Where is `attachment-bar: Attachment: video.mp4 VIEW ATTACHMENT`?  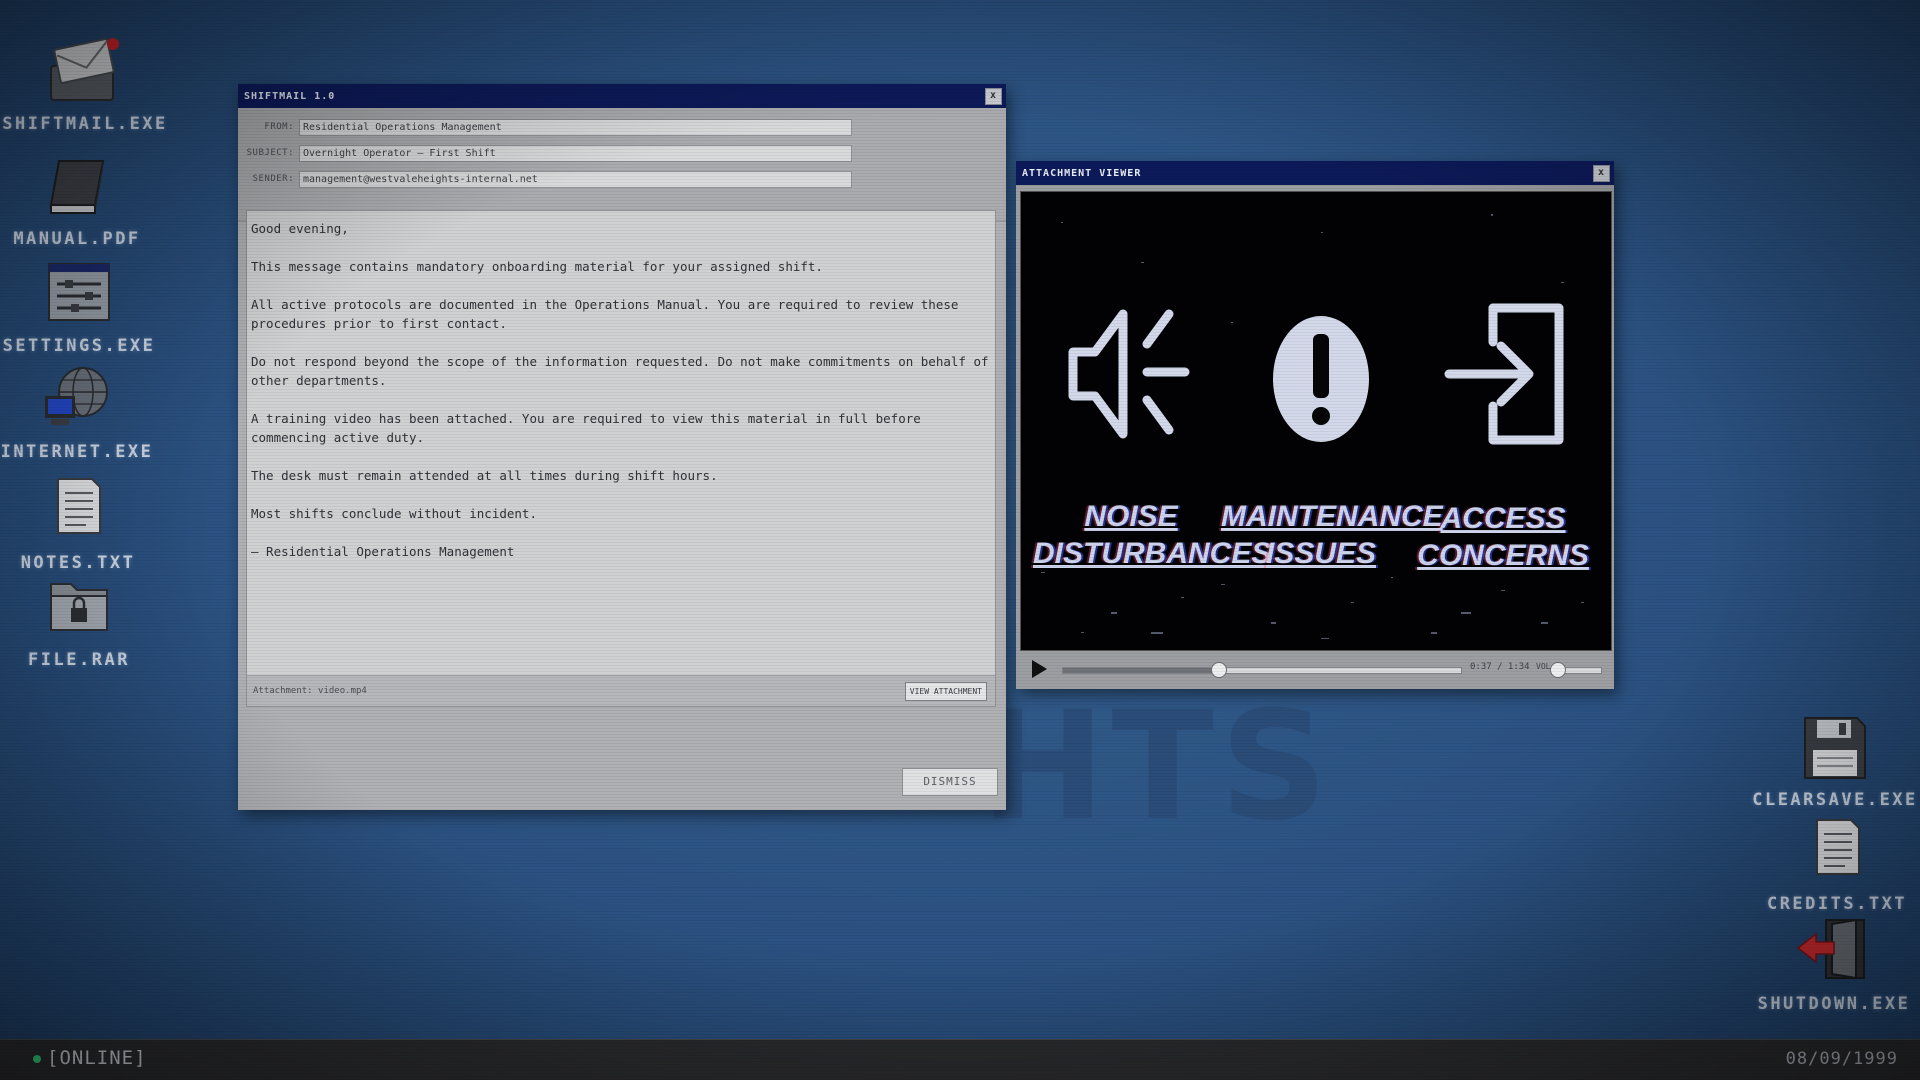 attachment-bar: Attachment: video.mp4 VIEW ATTACHMENT is located at coordinates (621, 690).